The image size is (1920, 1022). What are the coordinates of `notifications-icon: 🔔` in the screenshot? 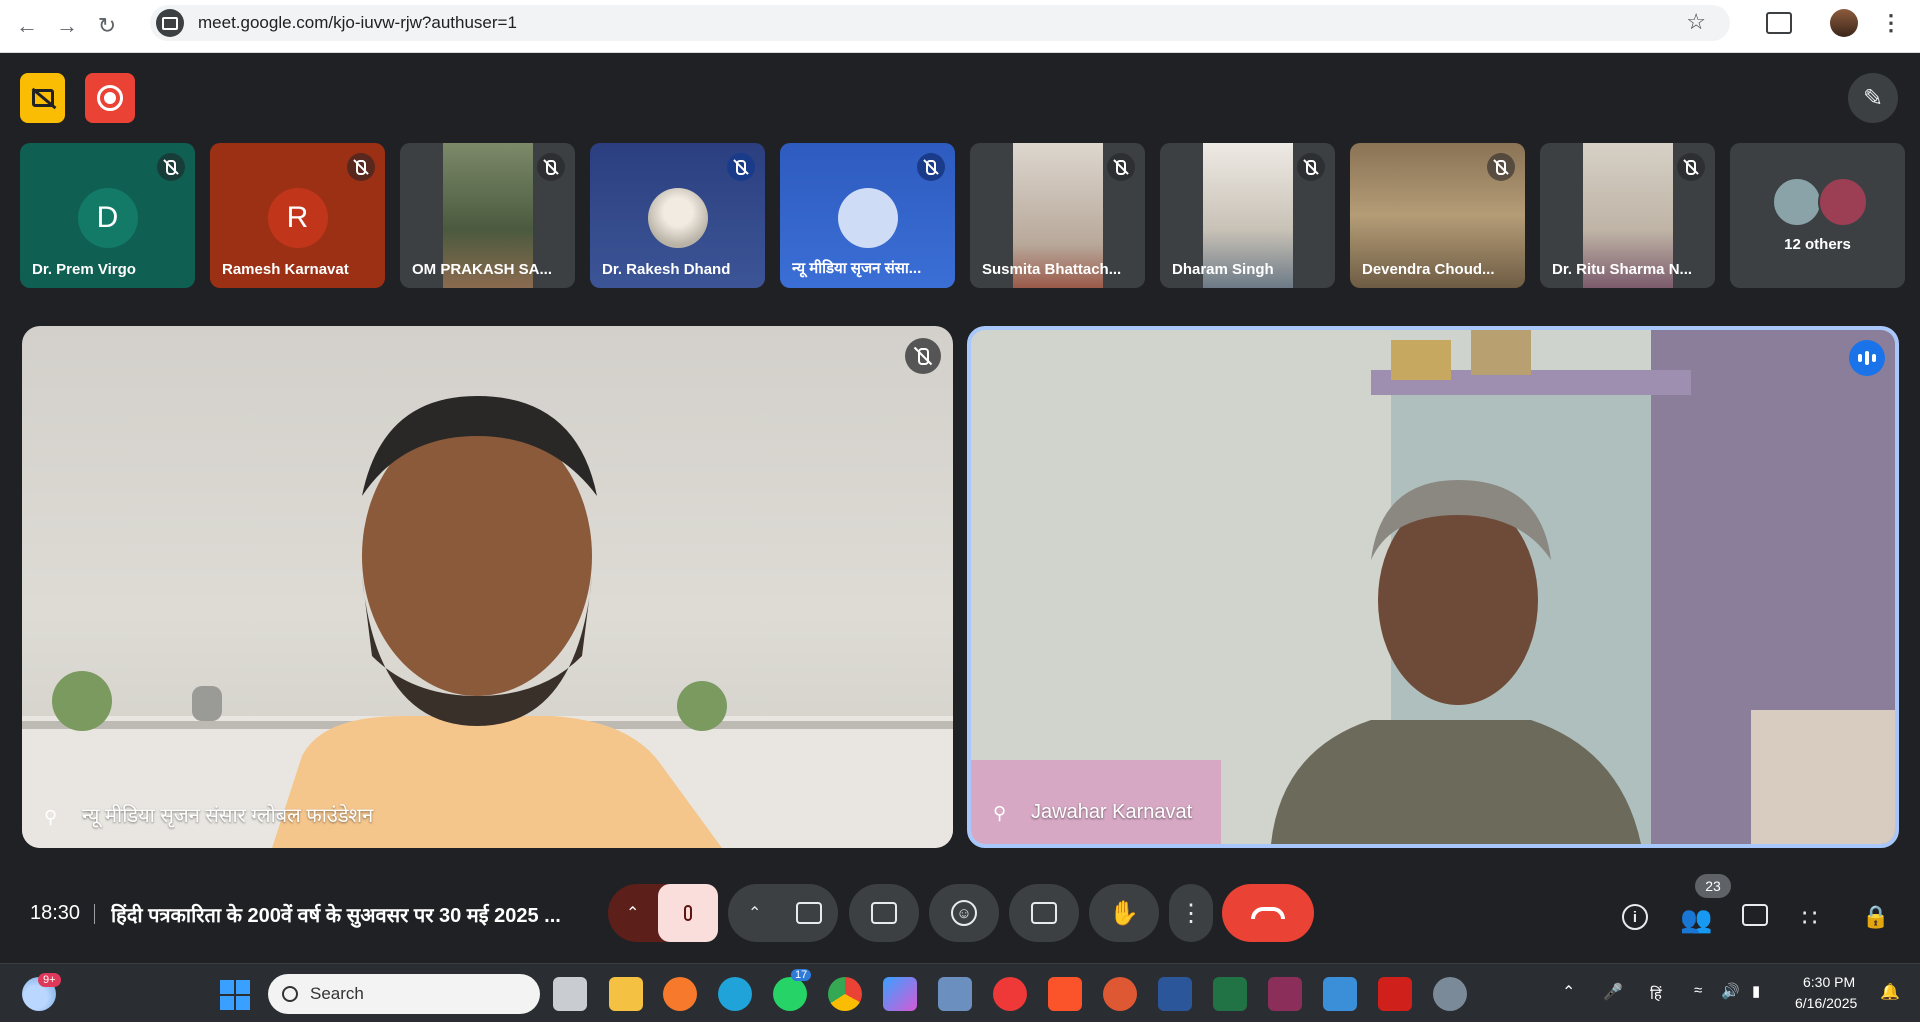 It's located at (1890, 992).